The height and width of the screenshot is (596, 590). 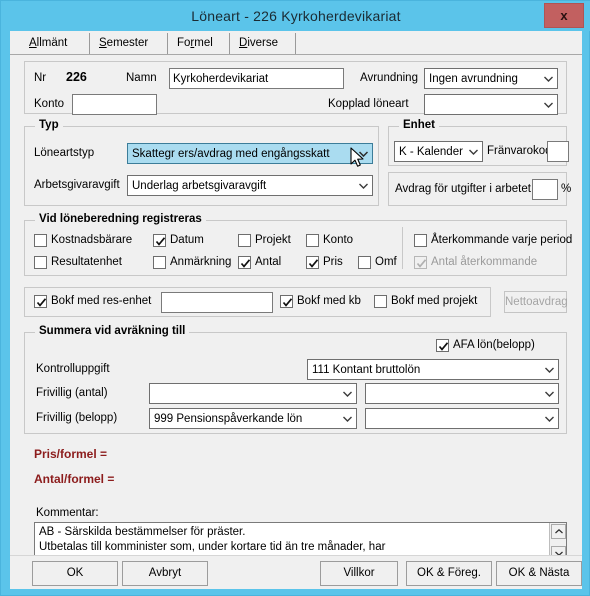 I want to click on tab-semester-label: emester, so click(x=127, y=43).